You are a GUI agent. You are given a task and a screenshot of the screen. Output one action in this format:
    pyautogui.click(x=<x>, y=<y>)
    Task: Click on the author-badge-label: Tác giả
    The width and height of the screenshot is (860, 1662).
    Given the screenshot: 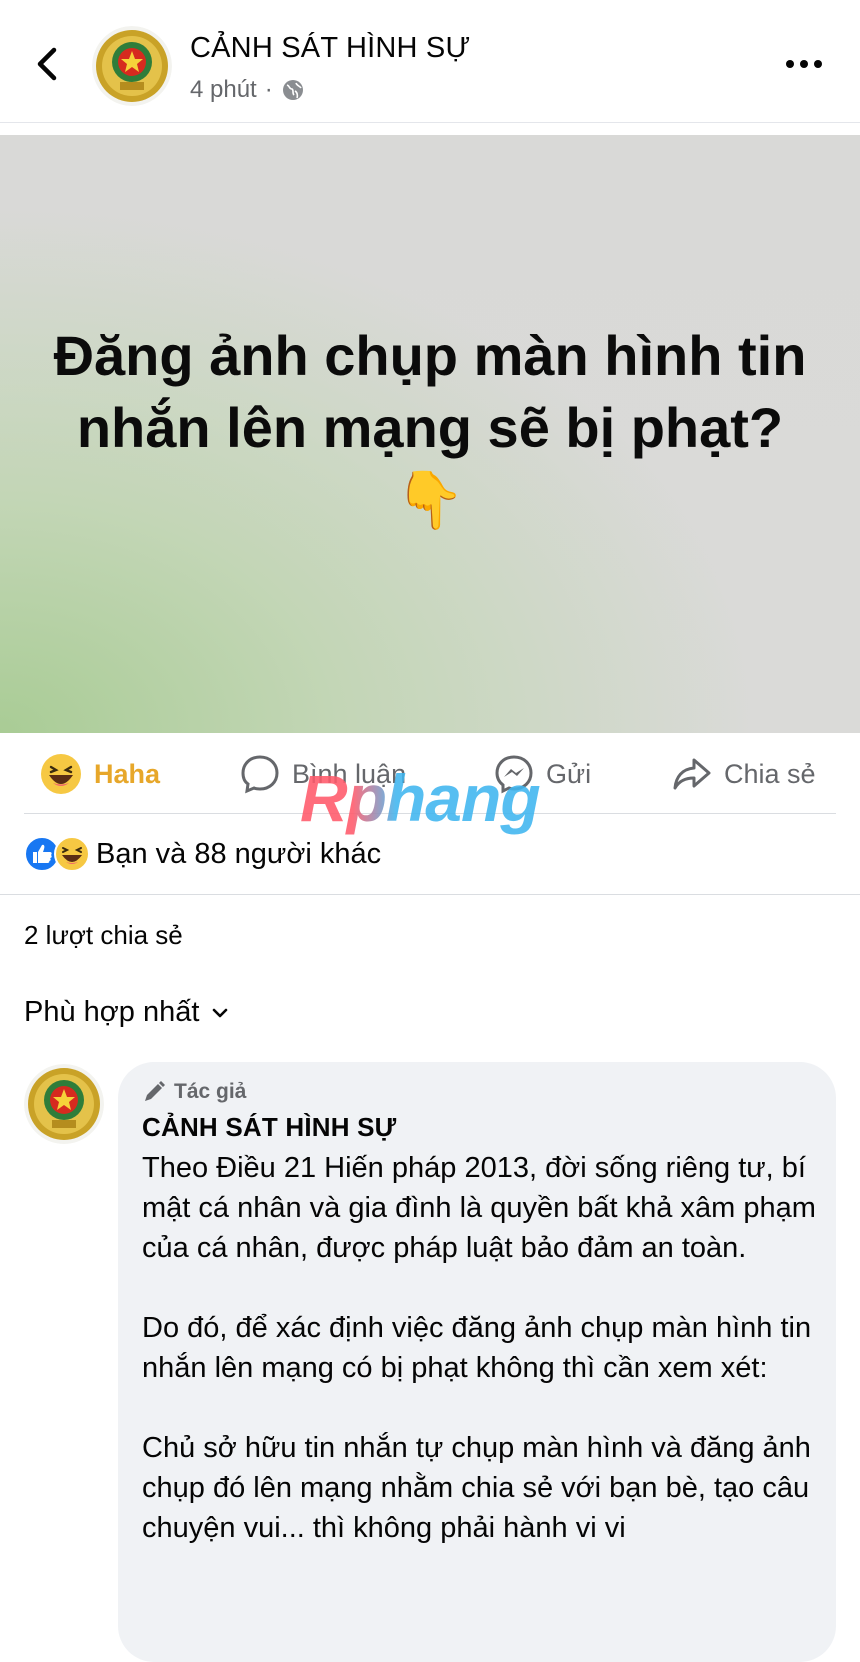 What is the action you would take?
    pyautogui.click(x=210, y=1091)
    